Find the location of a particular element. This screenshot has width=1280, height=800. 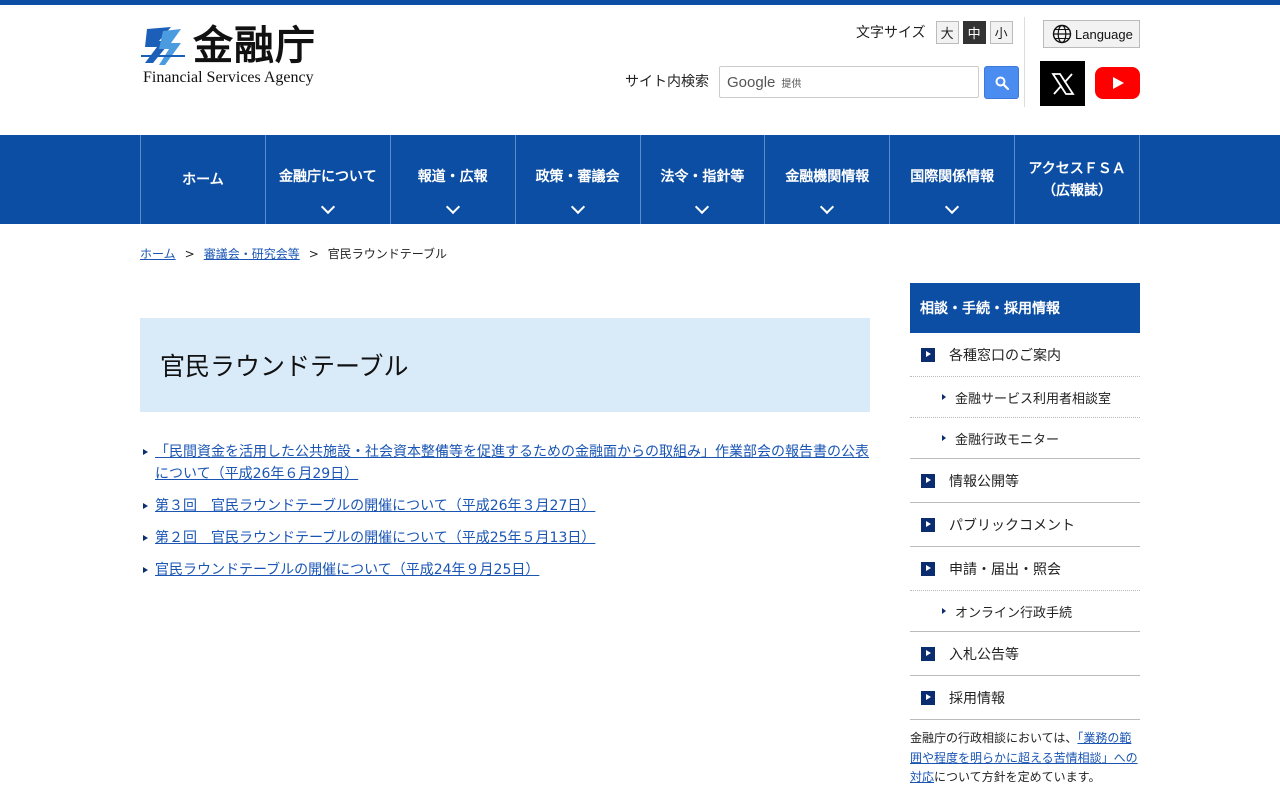

nav-policy: 政策・審議会 is located at coordinates (578, 179).